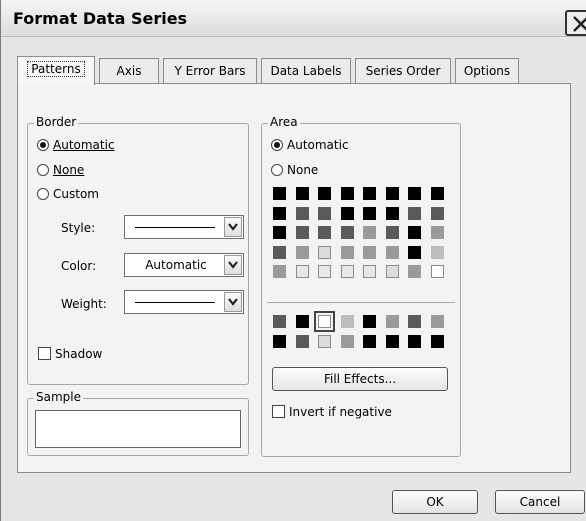 The image size is (586, 521). I want to click on border-group-label: Border, so click(56, 122).